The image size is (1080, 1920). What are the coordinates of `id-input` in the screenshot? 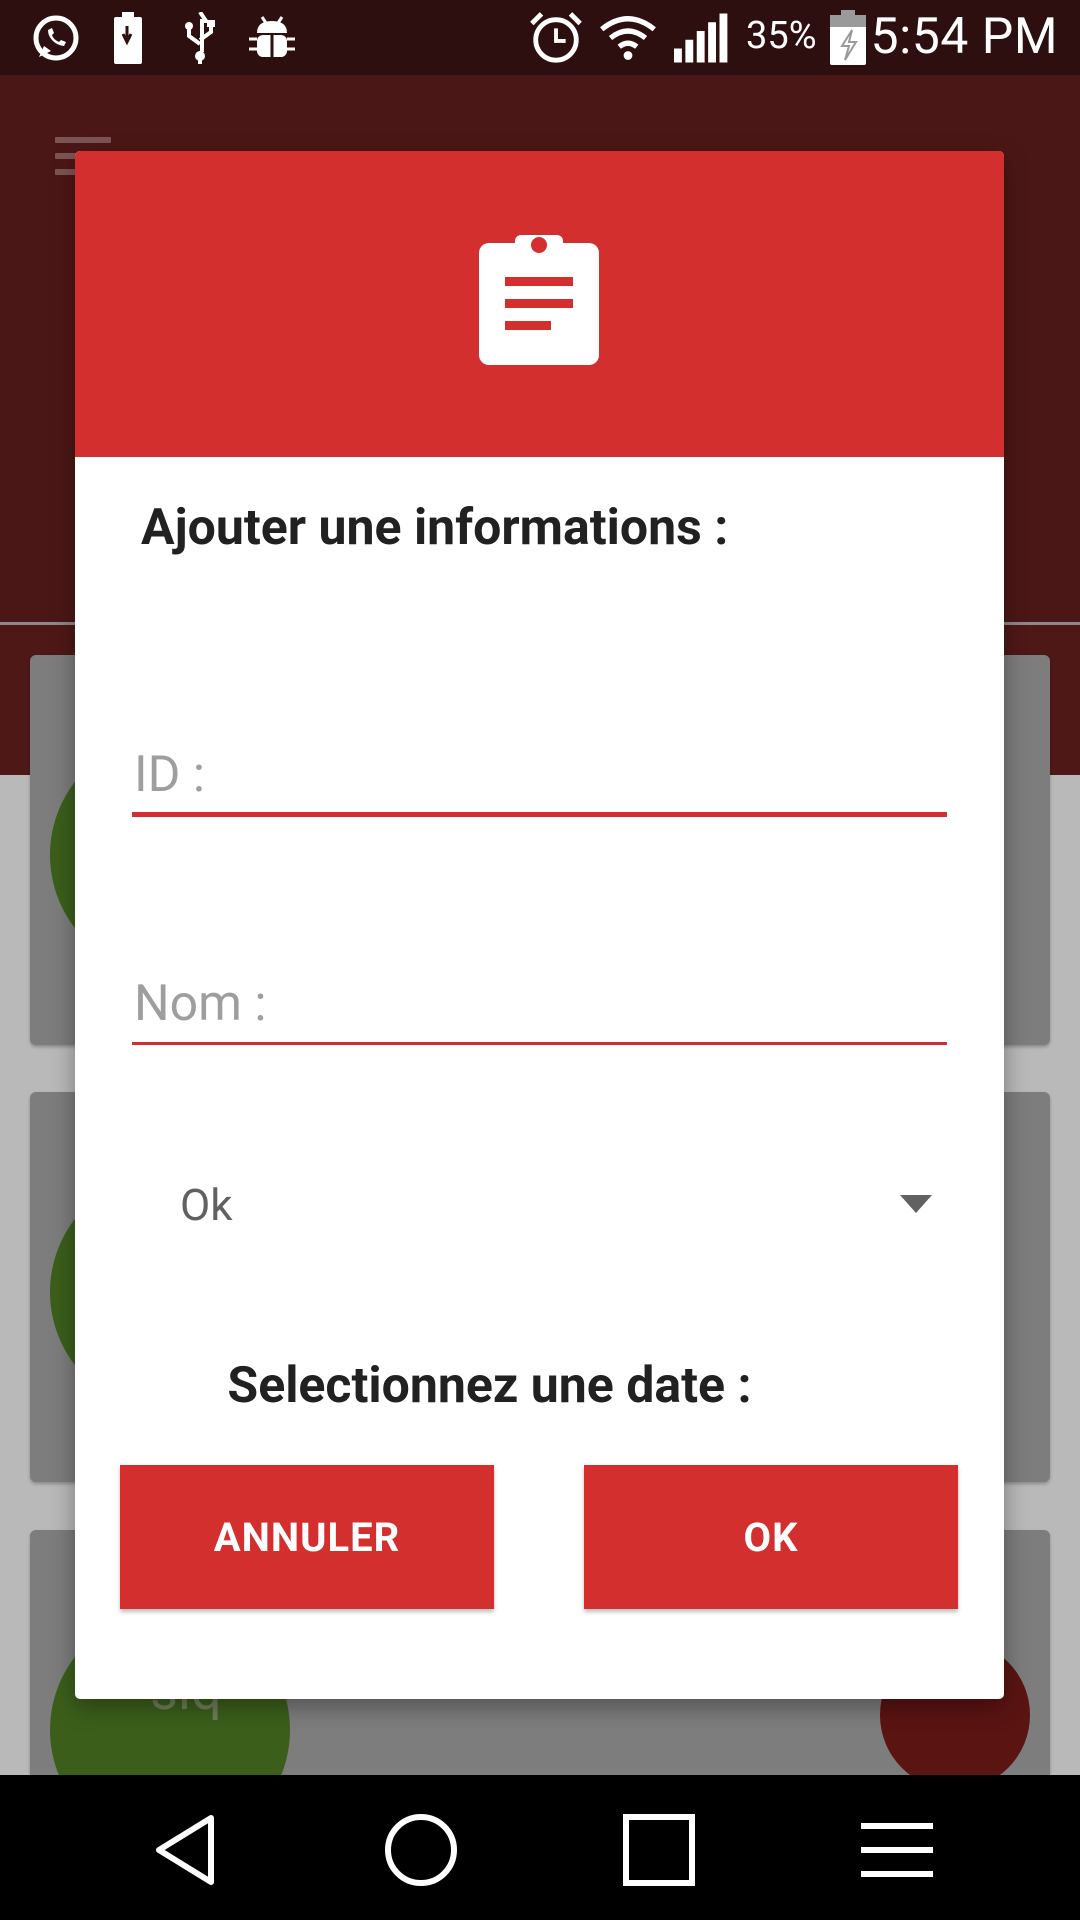 It's located at (539, 774).